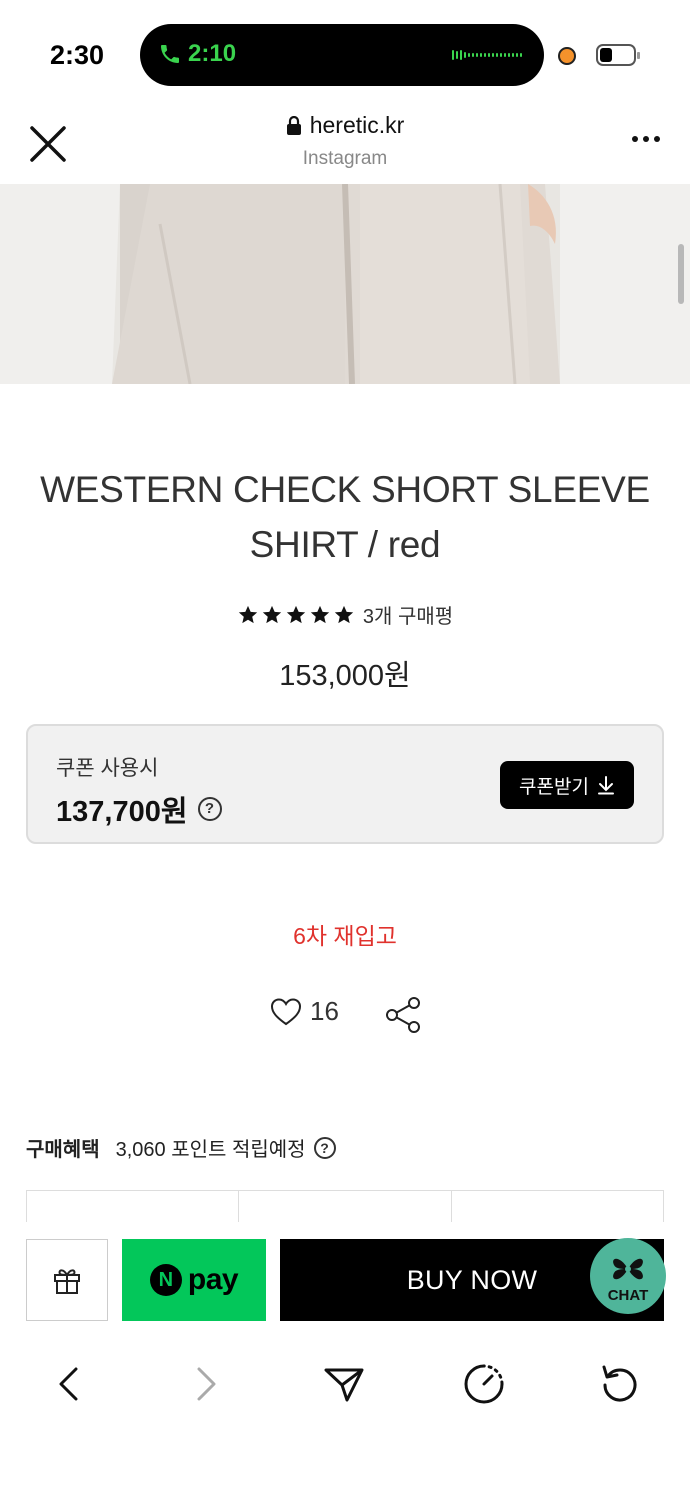  What do you see at coordinates (165, 1280) in the screenshot?
I see `npay-logo-icon: N` at bounding box center [165, 1280].